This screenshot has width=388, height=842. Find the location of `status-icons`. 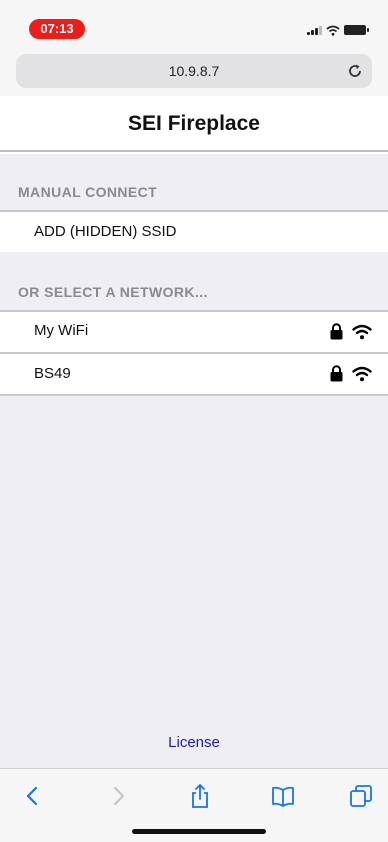

status-icons is located at coordinates (338, 30).